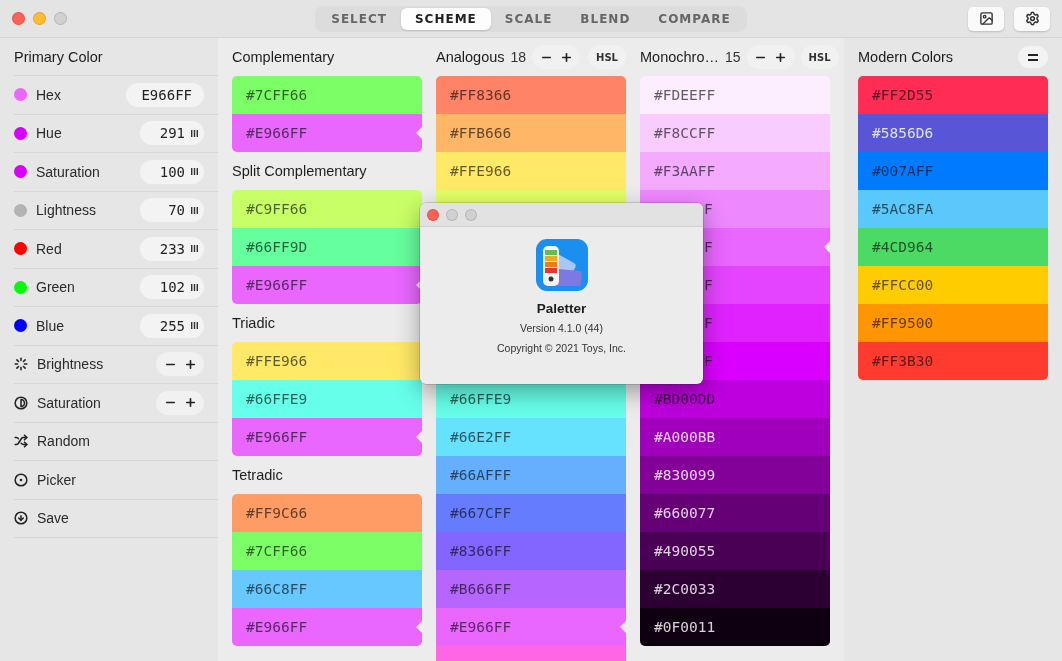 This screenshot has height=661, width=1062. I want to click on image-icon, so click(986, 18).